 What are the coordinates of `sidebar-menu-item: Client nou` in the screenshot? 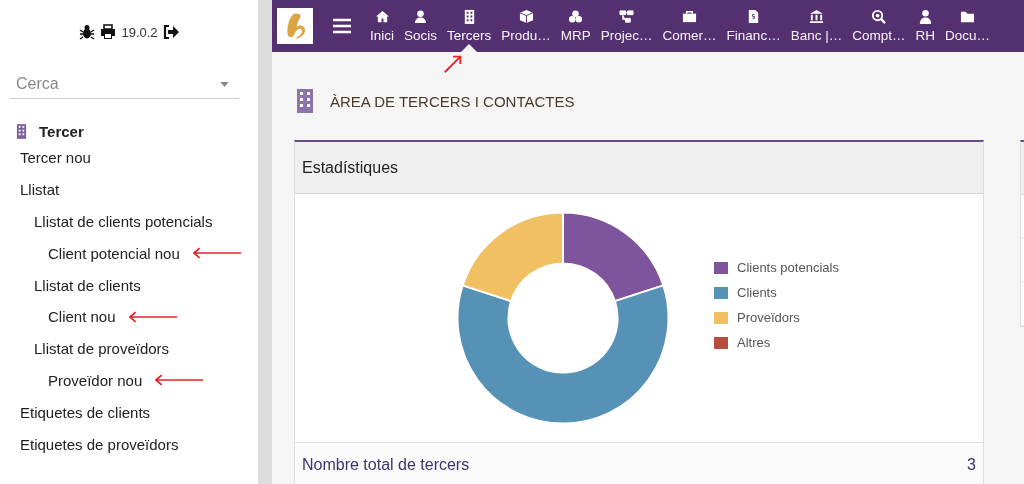 It's located at (82, 317).